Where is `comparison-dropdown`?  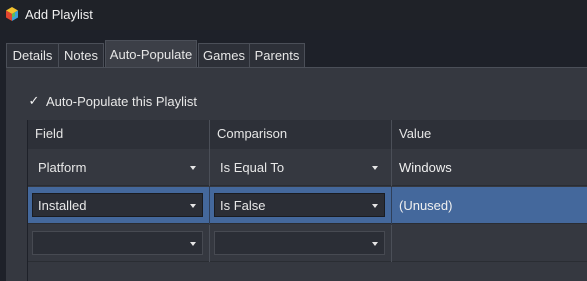
comparison-dropdown is located at coordinates (299, 243).